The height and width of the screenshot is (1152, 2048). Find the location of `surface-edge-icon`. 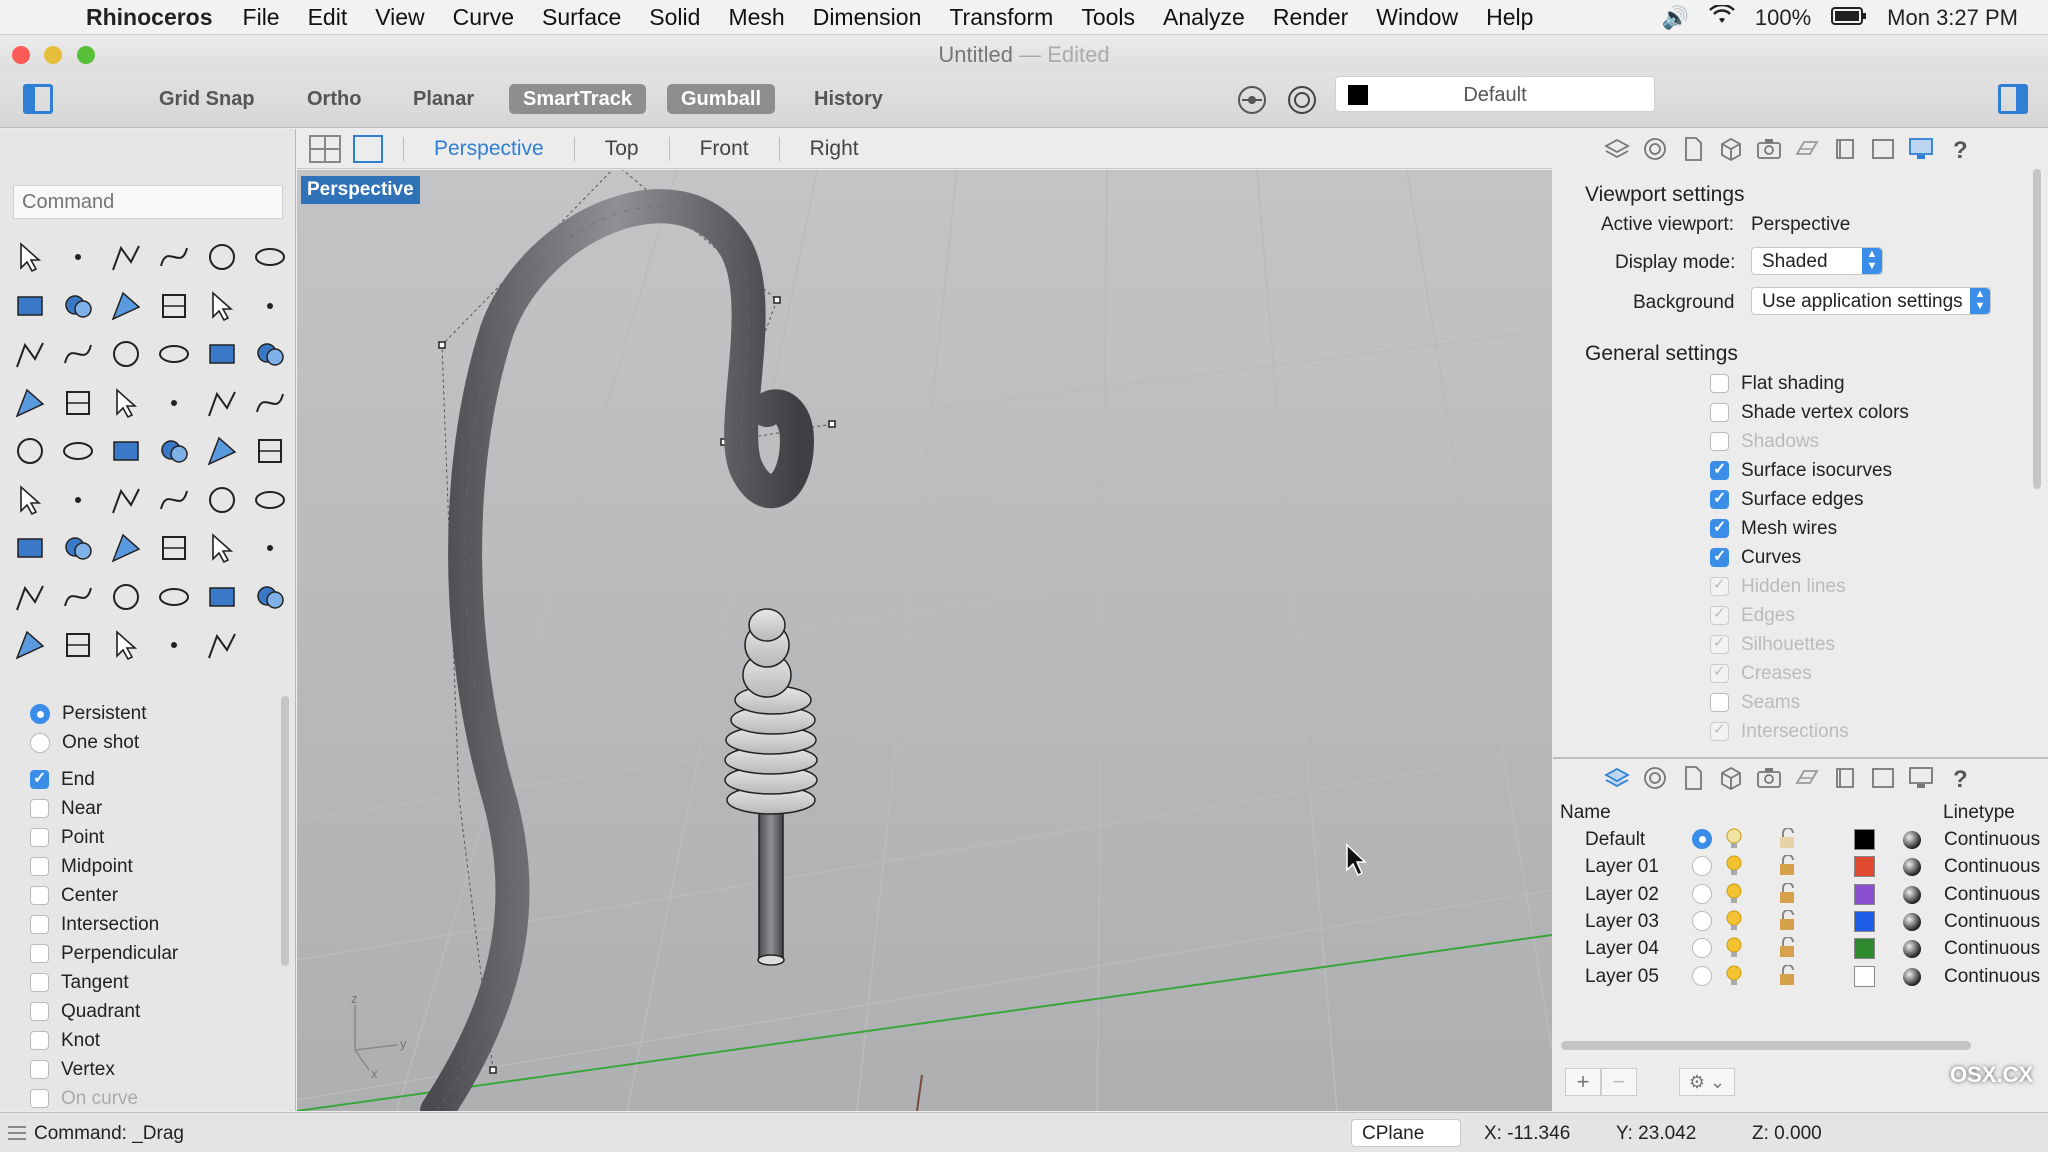

surface-edge-icon is located at coordinates (222, 306).